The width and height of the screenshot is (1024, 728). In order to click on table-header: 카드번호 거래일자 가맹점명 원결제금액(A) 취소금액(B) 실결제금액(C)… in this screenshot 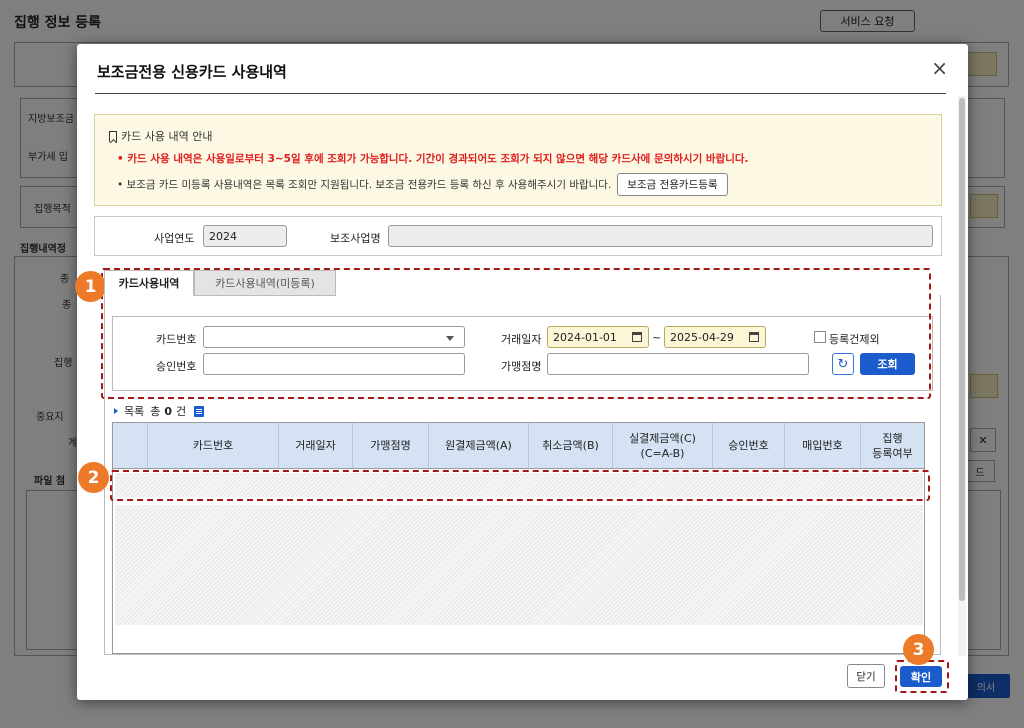, I will do `click(518, 446)`.